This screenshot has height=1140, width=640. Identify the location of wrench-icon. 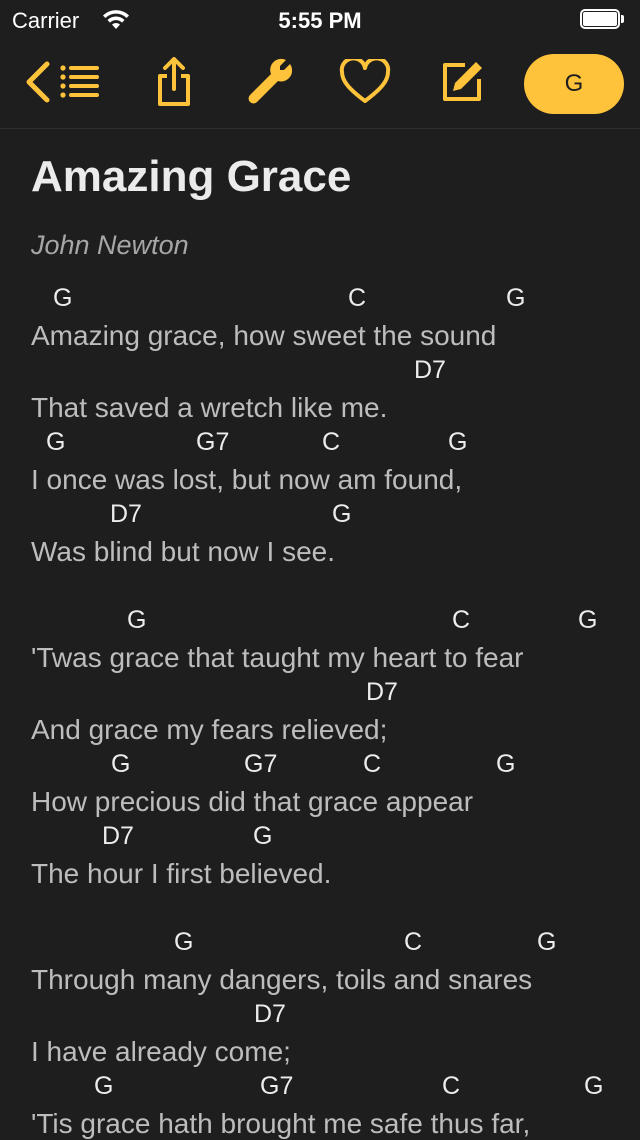
(270, 84).